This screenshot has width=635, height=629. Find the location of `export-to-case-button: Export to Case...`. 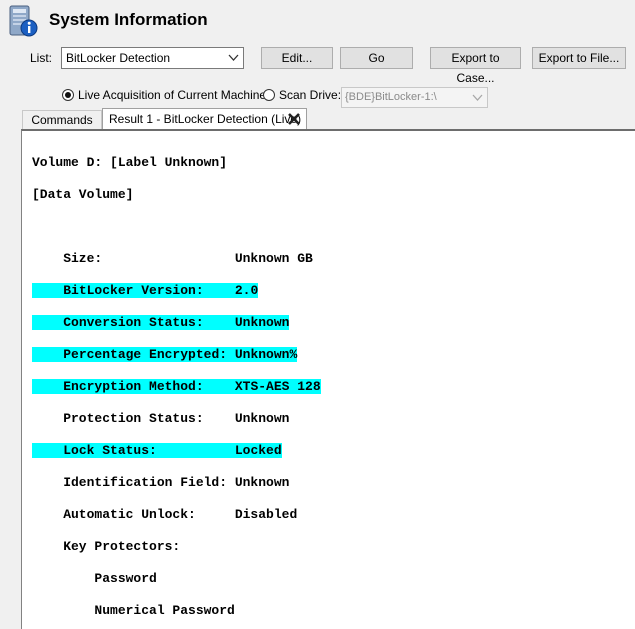

export-to-case-button: Export to Case... is located at coordinates (475, 66).